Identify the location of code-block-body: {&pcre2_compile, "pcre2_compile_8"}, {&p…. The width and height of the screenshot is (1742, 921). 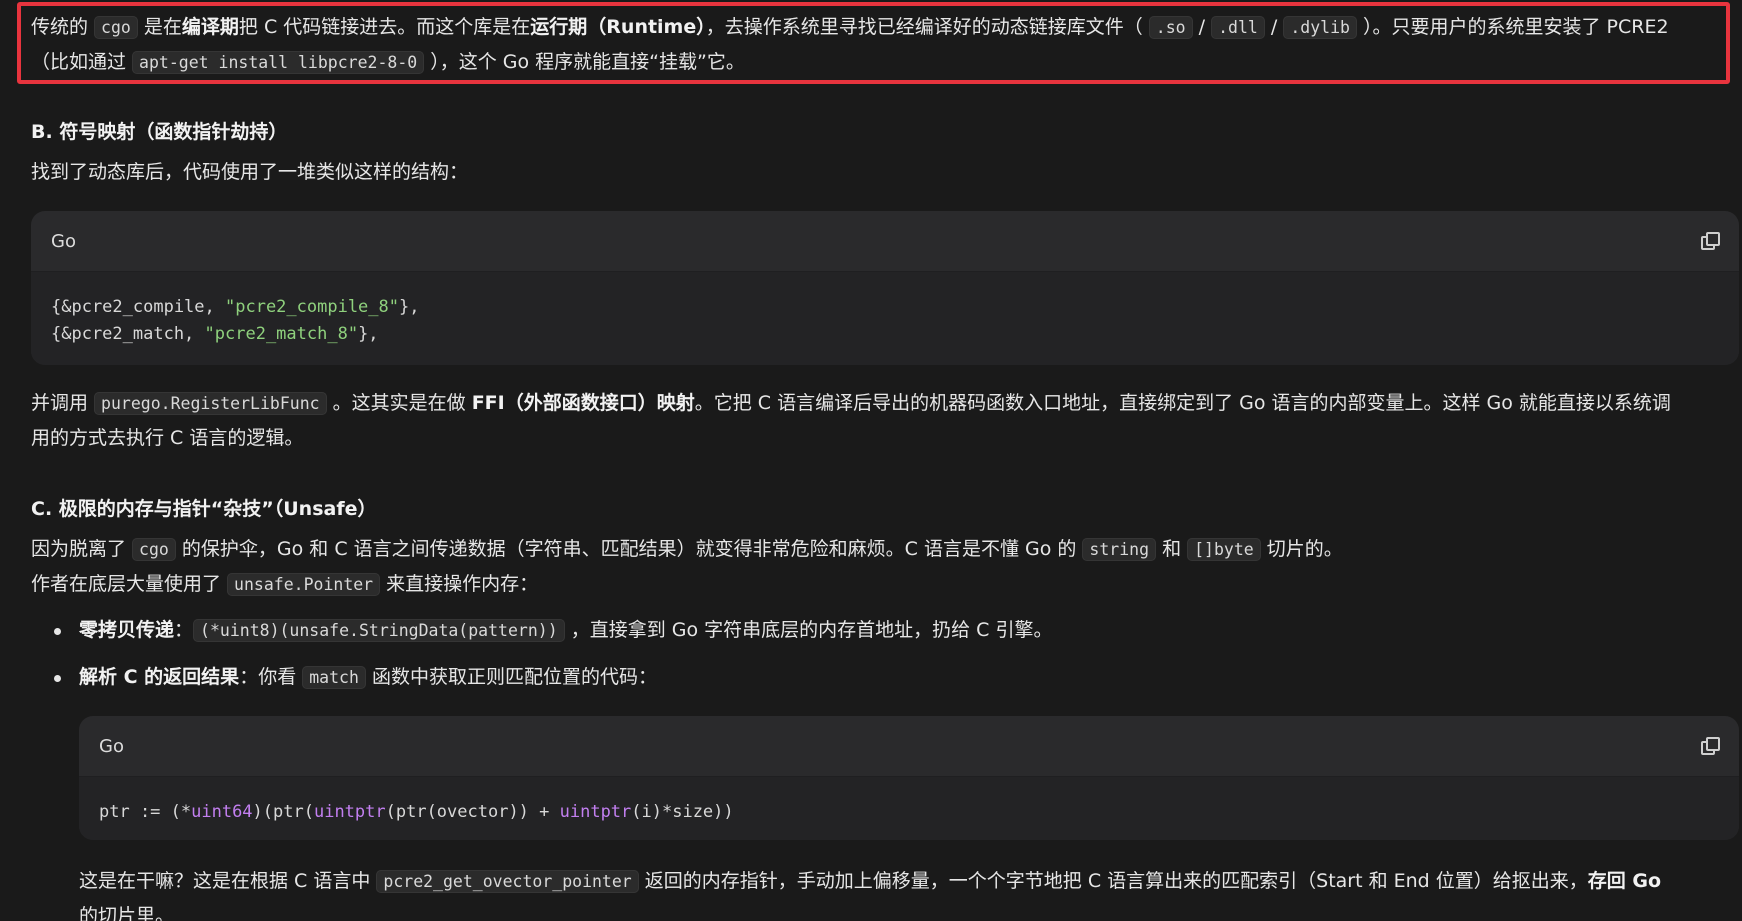
(885, 318).